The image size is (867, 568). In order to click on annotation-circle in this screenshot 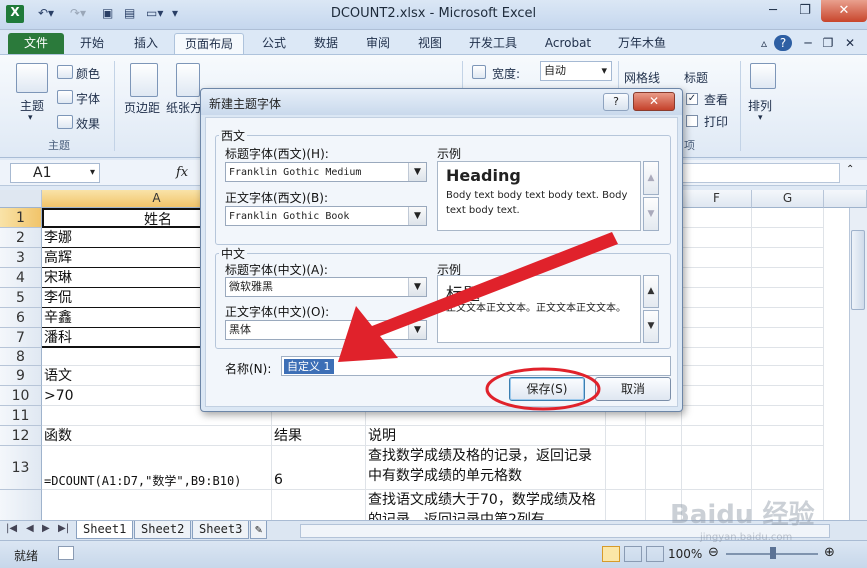, I will do `click(543, 389)`.